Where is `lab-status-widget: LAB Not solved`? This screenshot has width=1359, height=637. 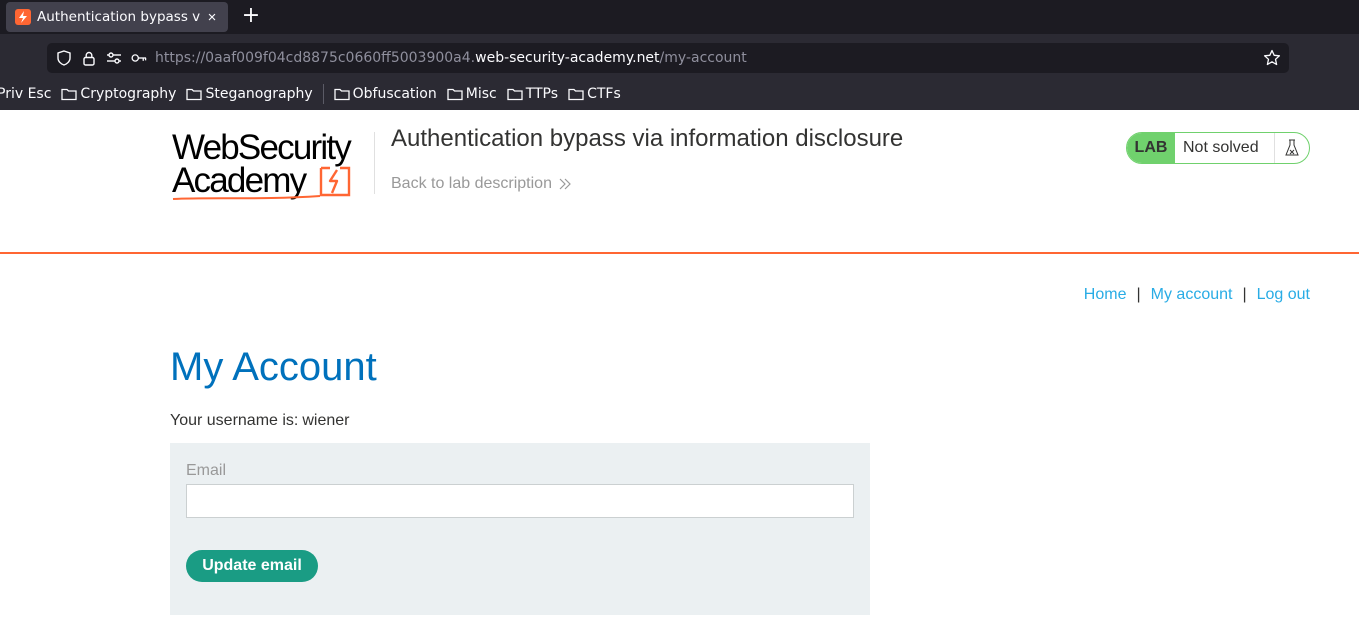 lab-status-widget: LAB Not solved is located at coordinates (1218, 148).